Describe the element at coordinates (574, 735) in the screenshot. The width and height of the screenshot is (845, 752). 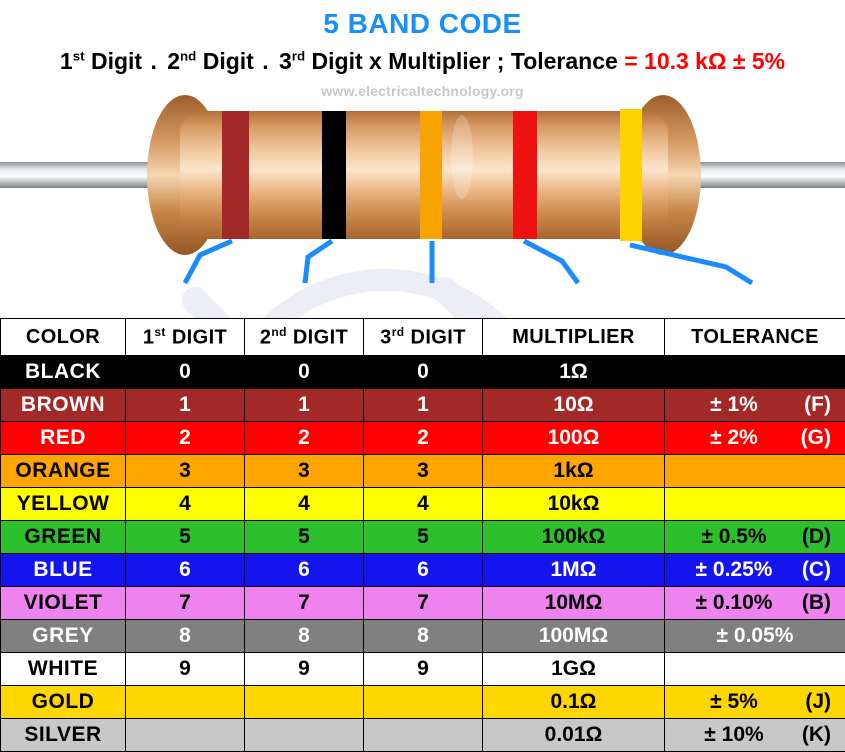
I see `cell-multiplier: 0.01Ω` at that location.